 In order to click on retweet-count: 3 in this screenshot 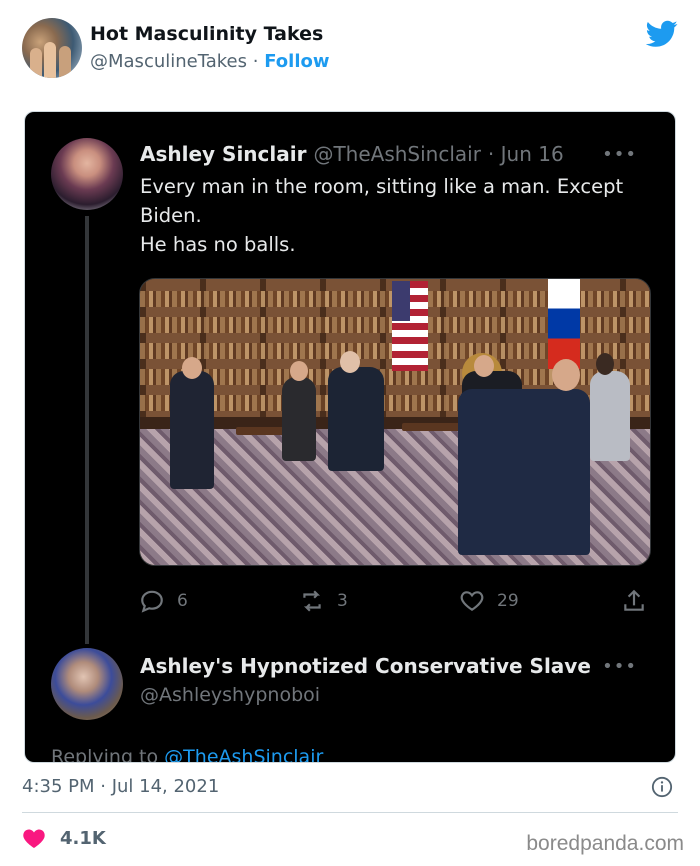, I will do `click(342, 601)`.